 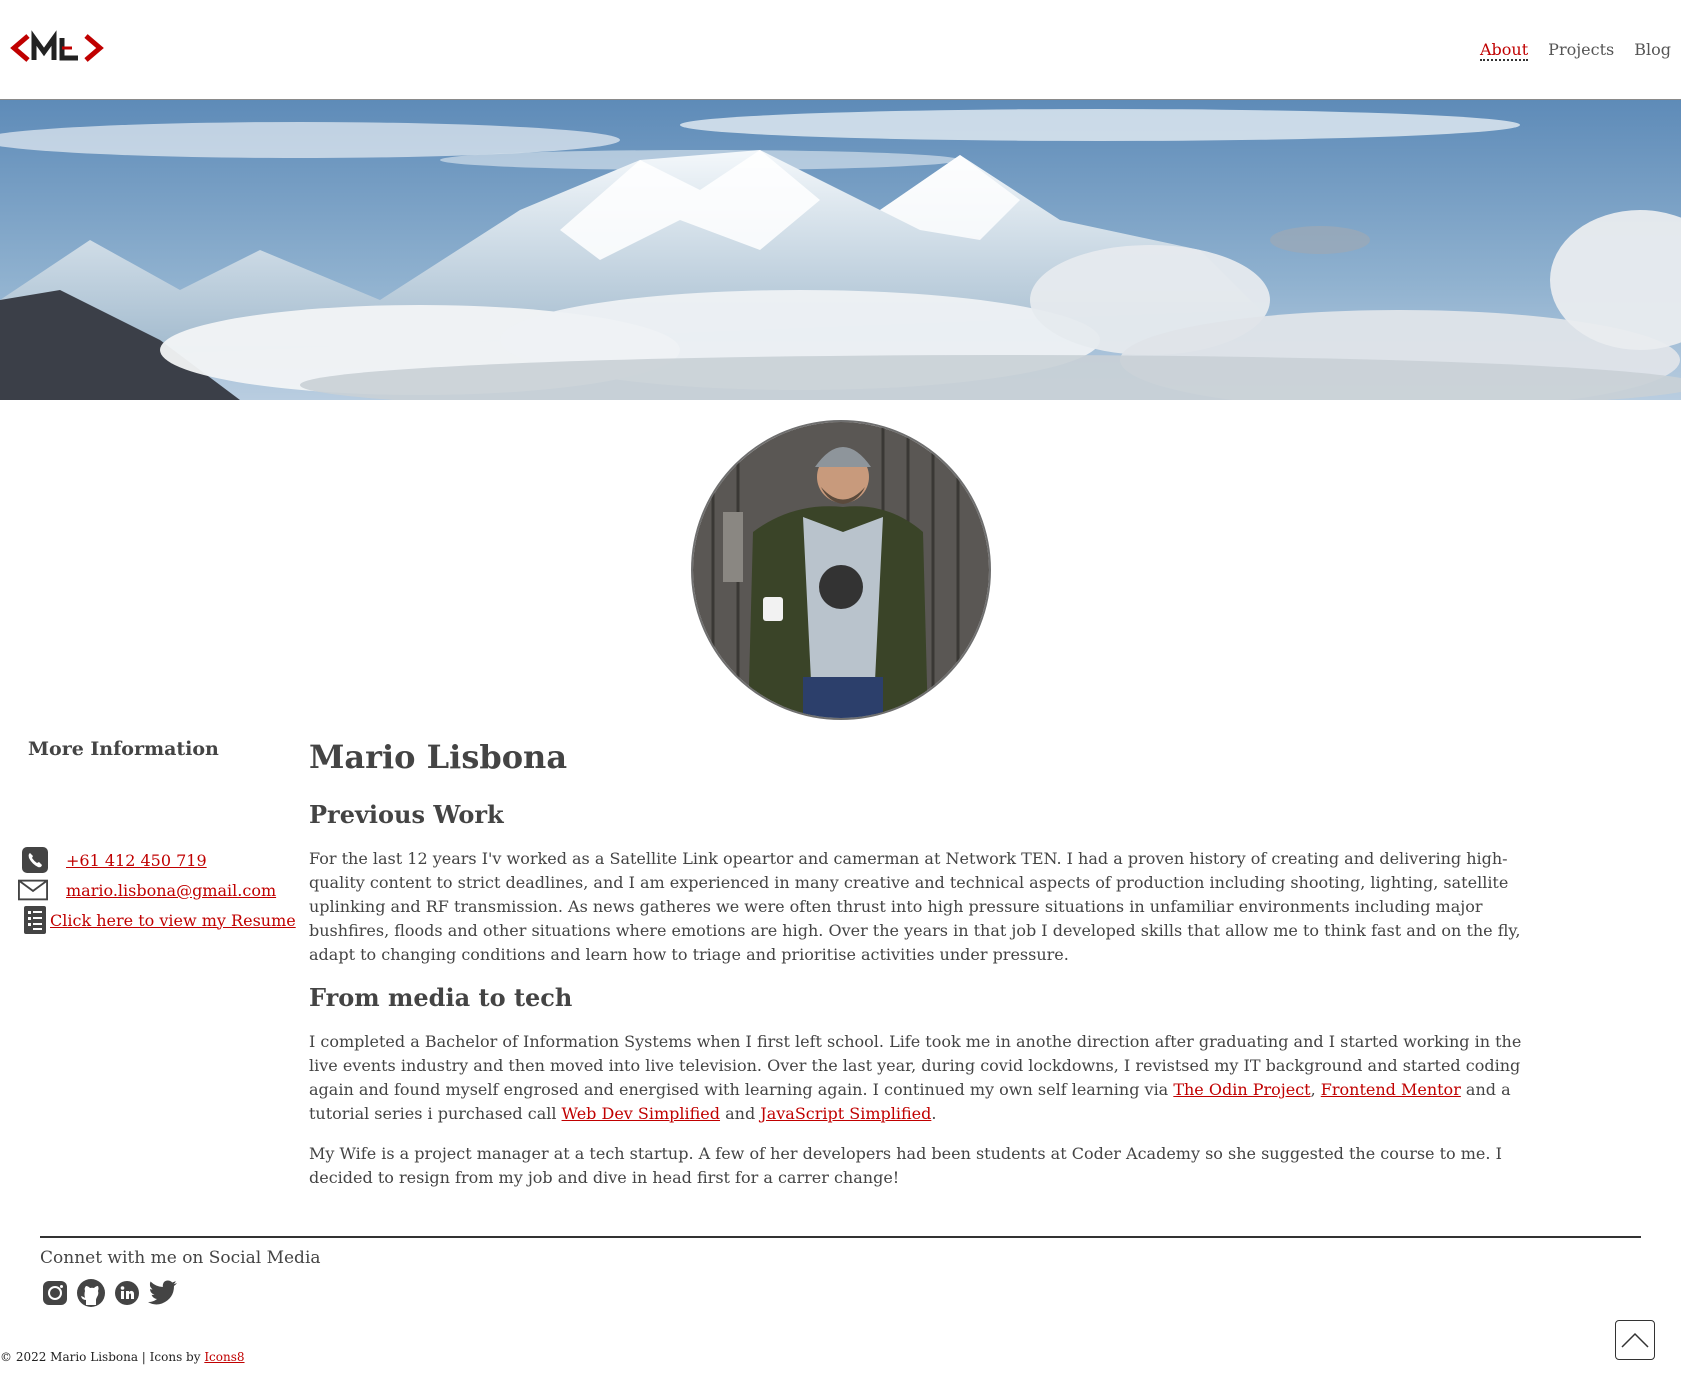 I want to click on social-title: Connet with me on Social Media, so click(x=180, y=1258).